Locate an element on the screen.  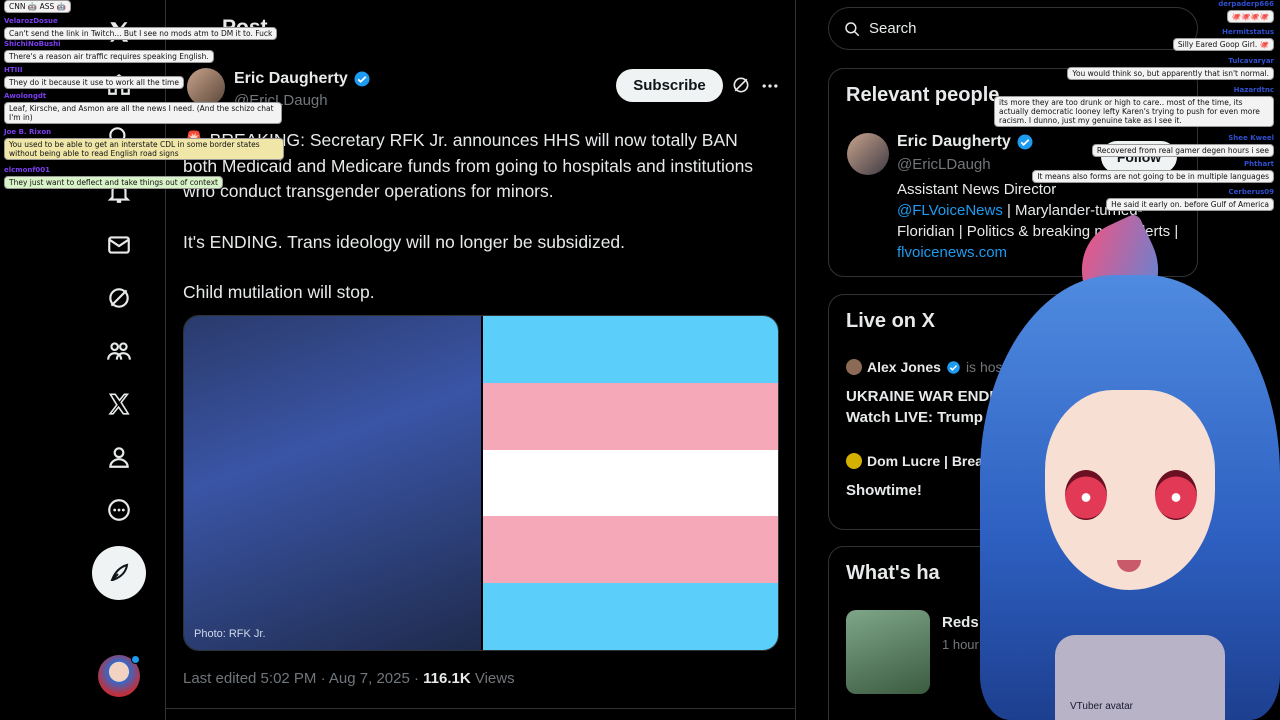
author-name-row: Eric Daugherty is located at coordinates (302, 79).